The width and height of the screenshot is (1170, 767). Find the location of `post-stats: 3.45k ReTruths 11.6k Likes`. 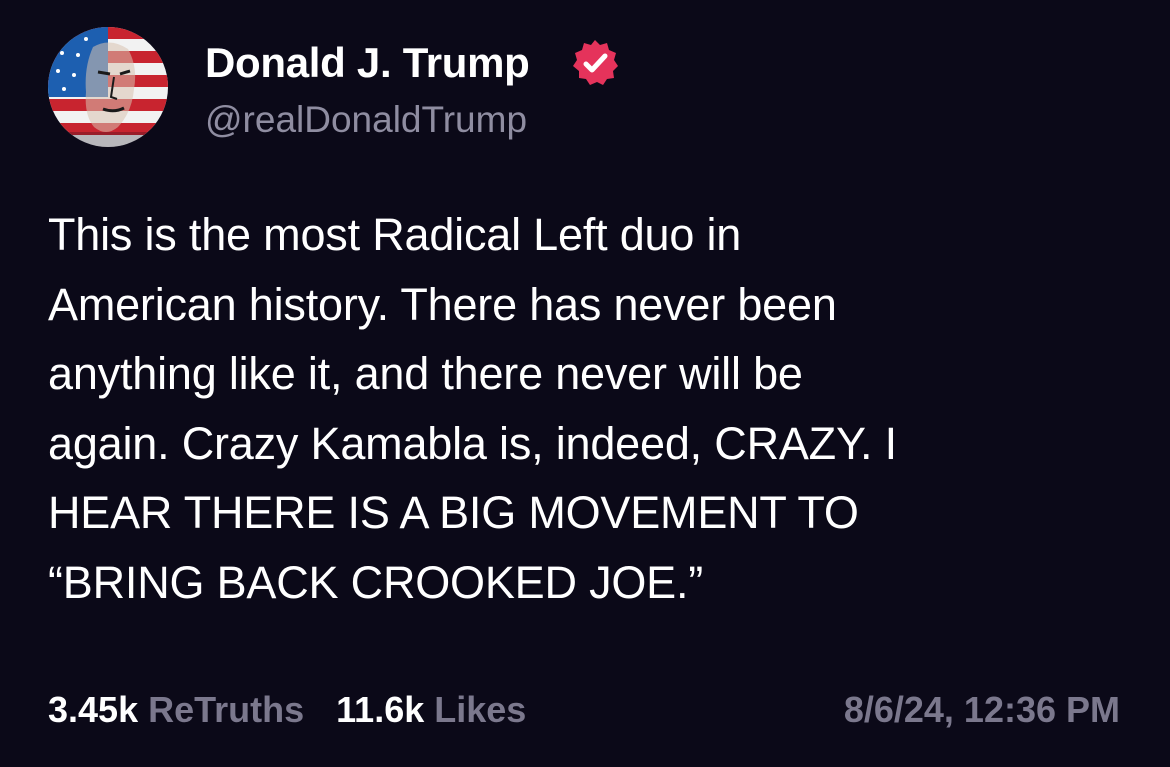

post-stats: 3.45k ReTruths 11.6k Likes is located at coordinates (287, 710).